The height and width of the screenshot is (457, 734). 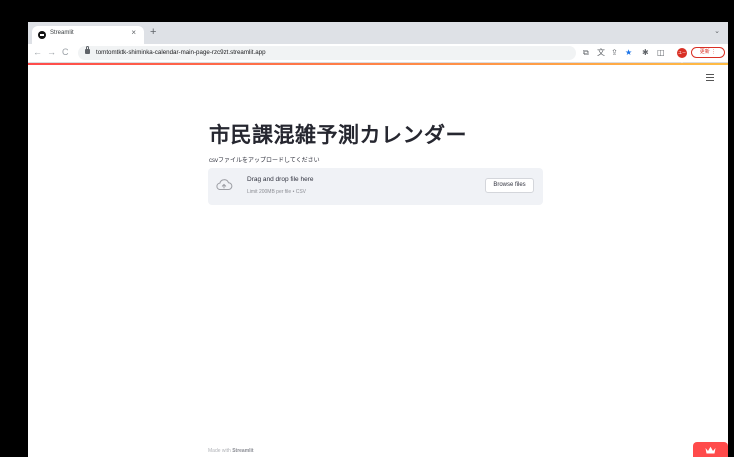 I want to click on footer: Made with Streamlit, so click(x=231, y=451).